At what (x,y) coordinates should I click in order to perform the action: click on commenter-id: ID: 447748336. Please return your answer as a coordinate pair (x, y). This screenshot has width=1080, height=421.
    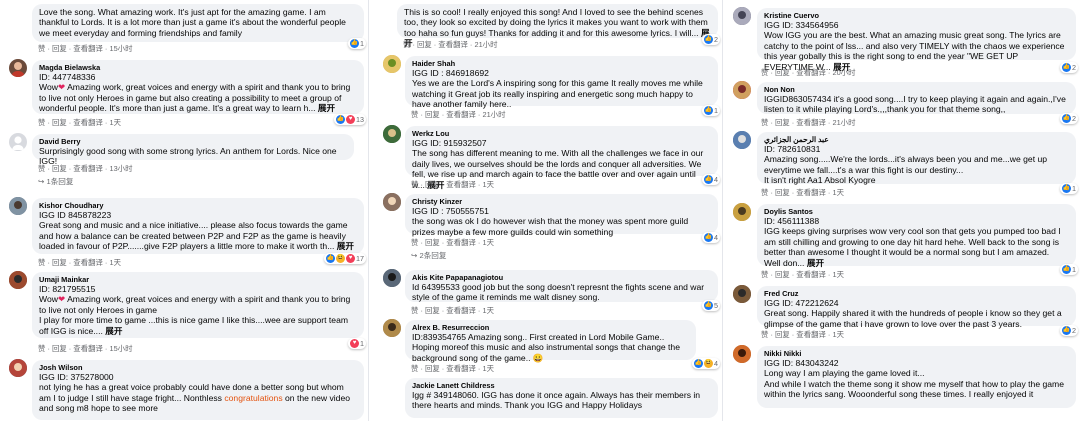
    Looking at the image, I should click on (67, 77).